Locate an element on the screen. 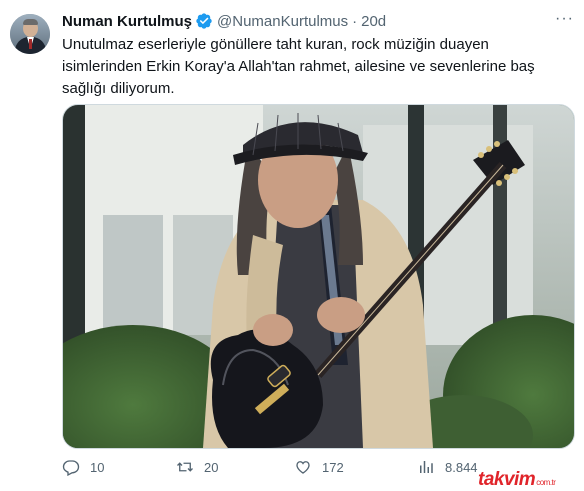  watermark-logo: takvimcom.tr is located at coordinates (517, 480).